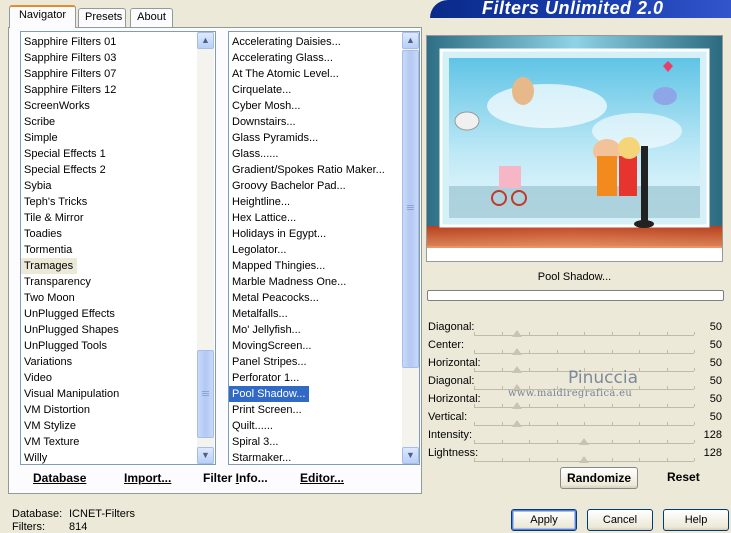 Image resolution: width=731 pixels, height=533 pixels. Describe the element at coordinates (118, 378) in the screenshot. I see `category-item: Video` at that location.